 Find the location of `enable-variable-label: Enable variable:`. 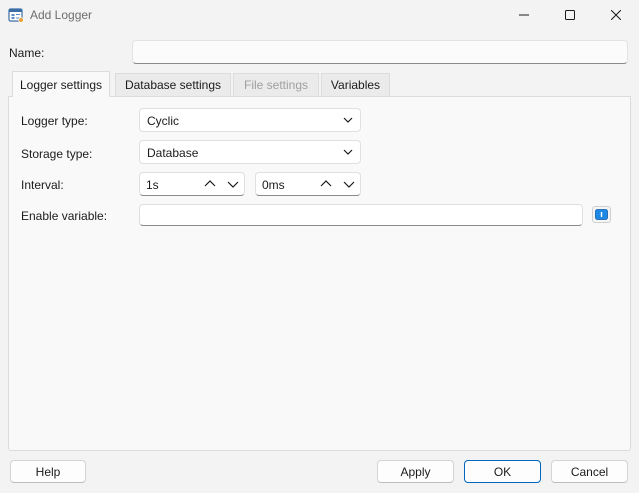

enable-variable-label: Enable variable: is located at coordinates (64, 216).